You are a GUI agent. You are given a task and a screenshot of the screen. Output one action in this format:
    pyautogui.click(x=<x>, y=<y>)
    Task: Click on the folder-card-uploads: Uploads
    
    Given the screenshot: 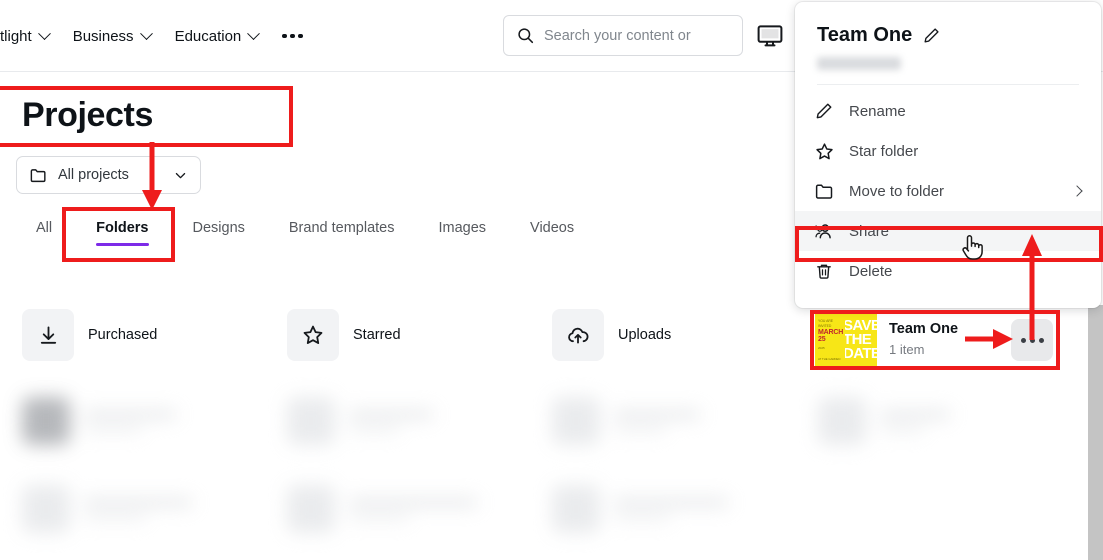 What is the action you would take?
    pyautogui.click(x=611, y=335)
    